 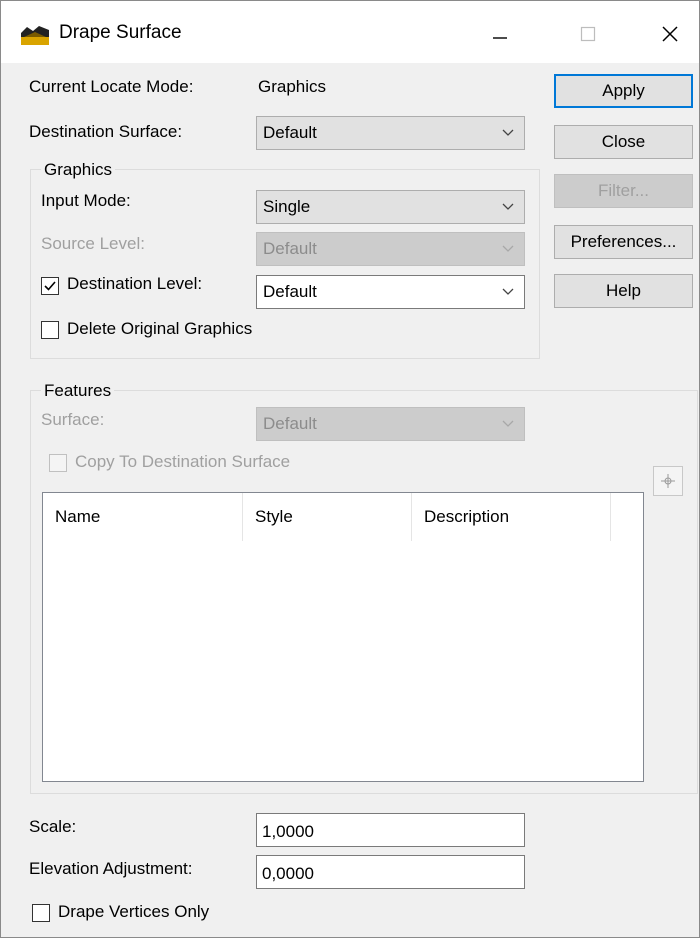 I want to click on current-locate-mode-label: Current Locate Mode:, so click(x=111, y=86).